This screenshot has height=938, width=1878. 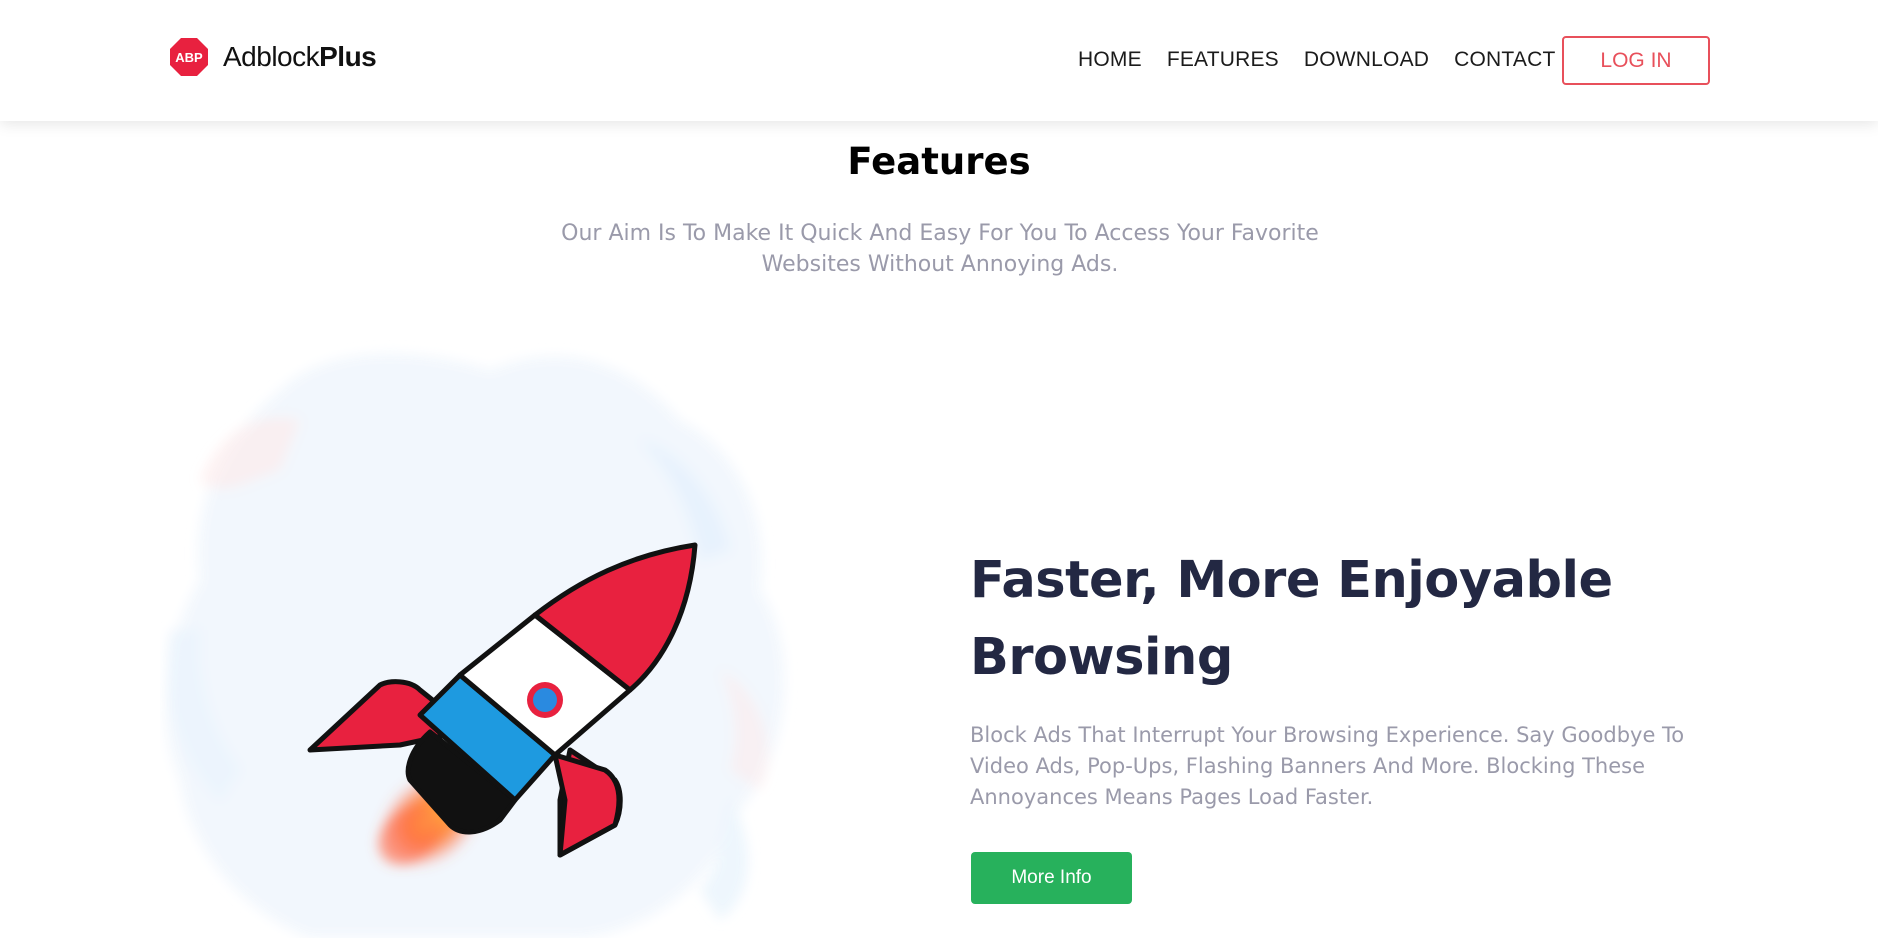 What do you see at coordinates (939, 161) in the screenshot?
I see `section-title: Features` at bounding box center [939, 161].